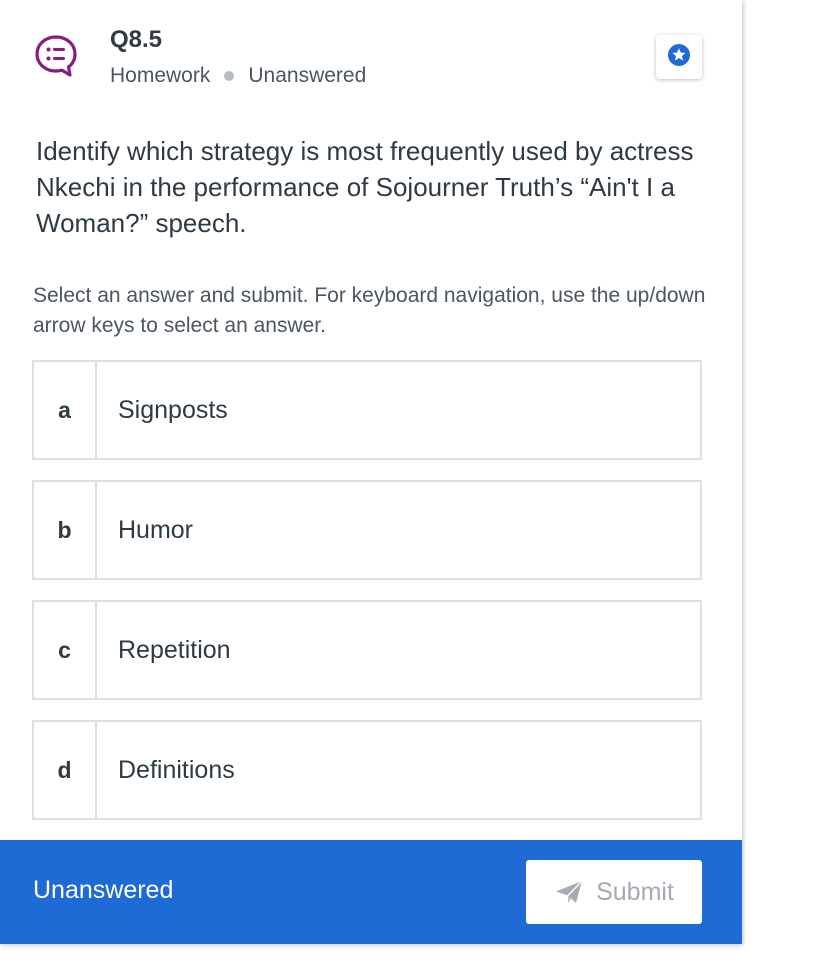 This screenshot has height=970, width=818. Describe the element at coordinates (136, 39) in the screenshot. I see `question-number: Q8.5` at that location.